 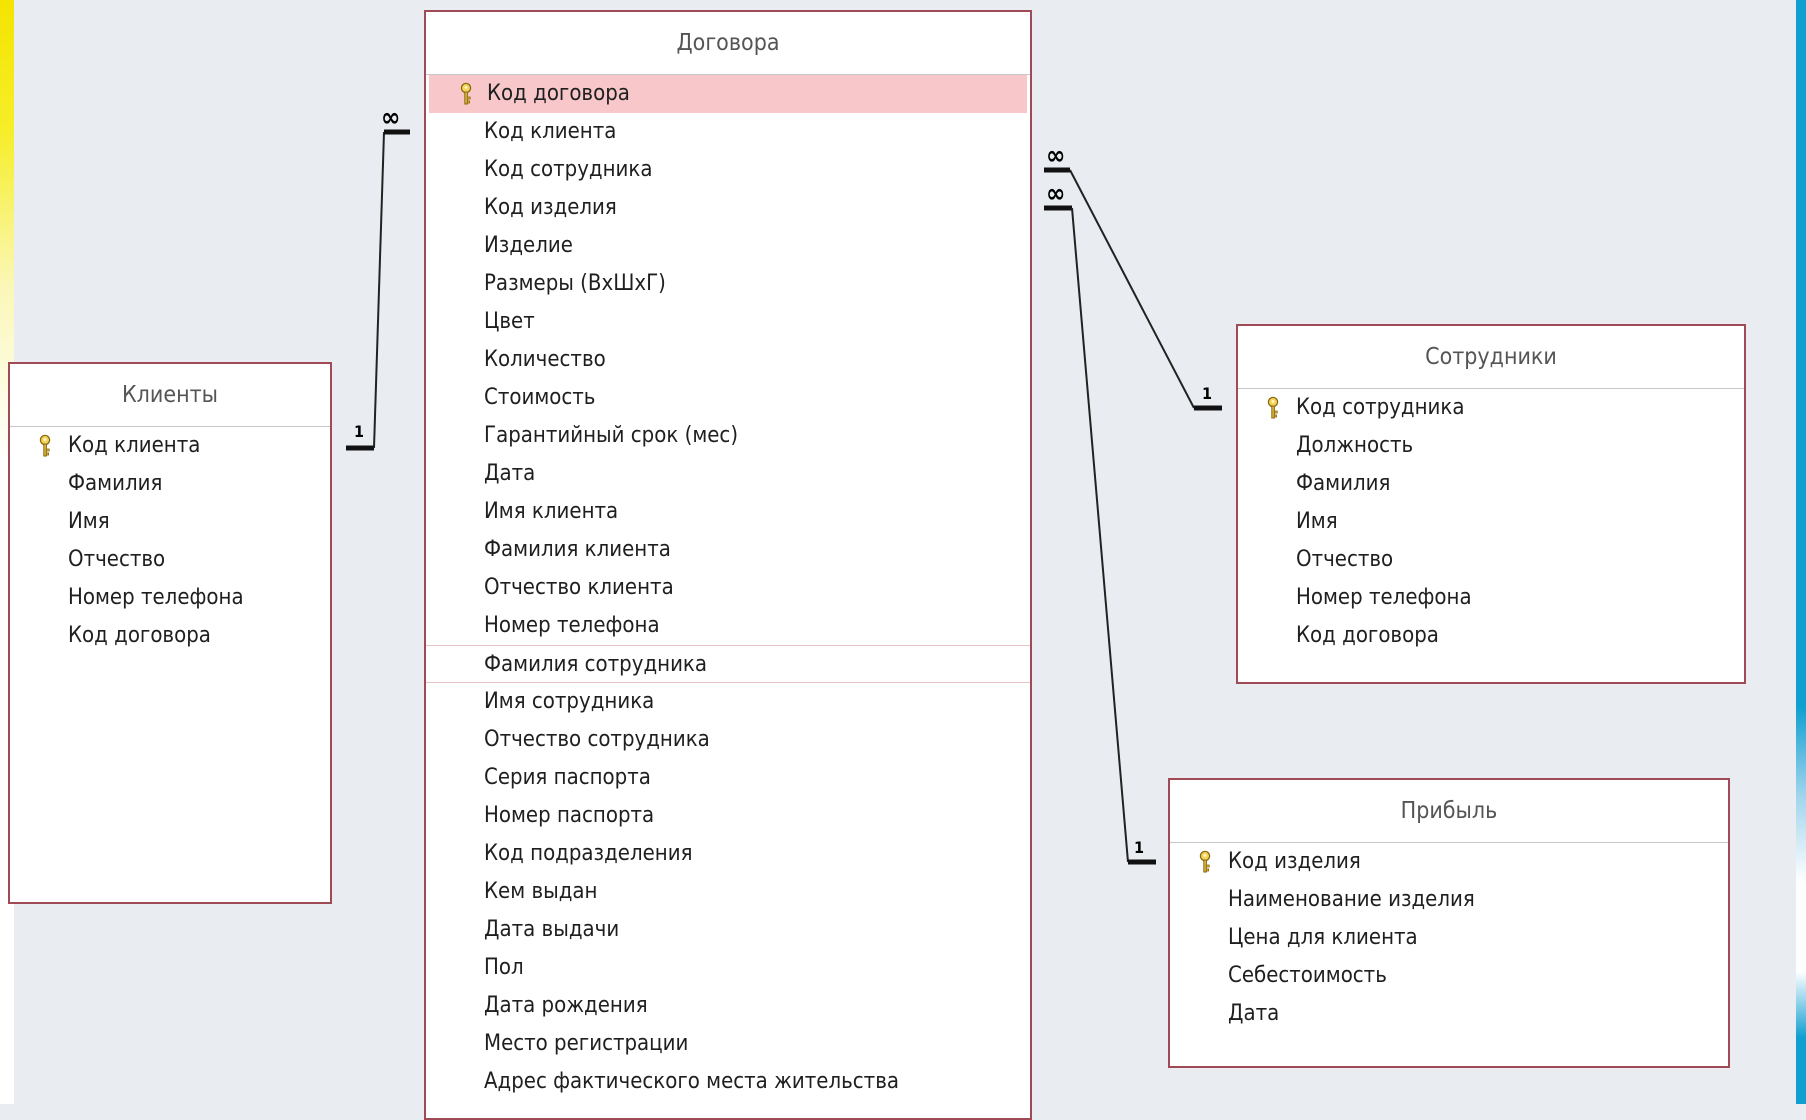 What do you see at coordinates (1491, 357) in the screenshot?
I see `table-title: Сотрудники` at bounding box center [1491, 357].